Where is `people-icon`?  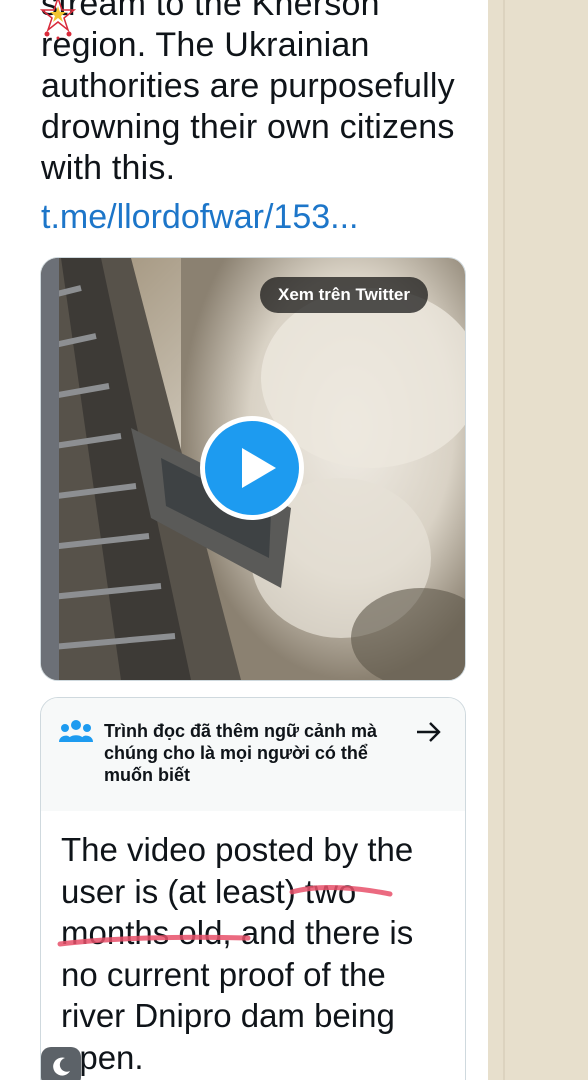
people-icon is located at coordinates (76, 731).